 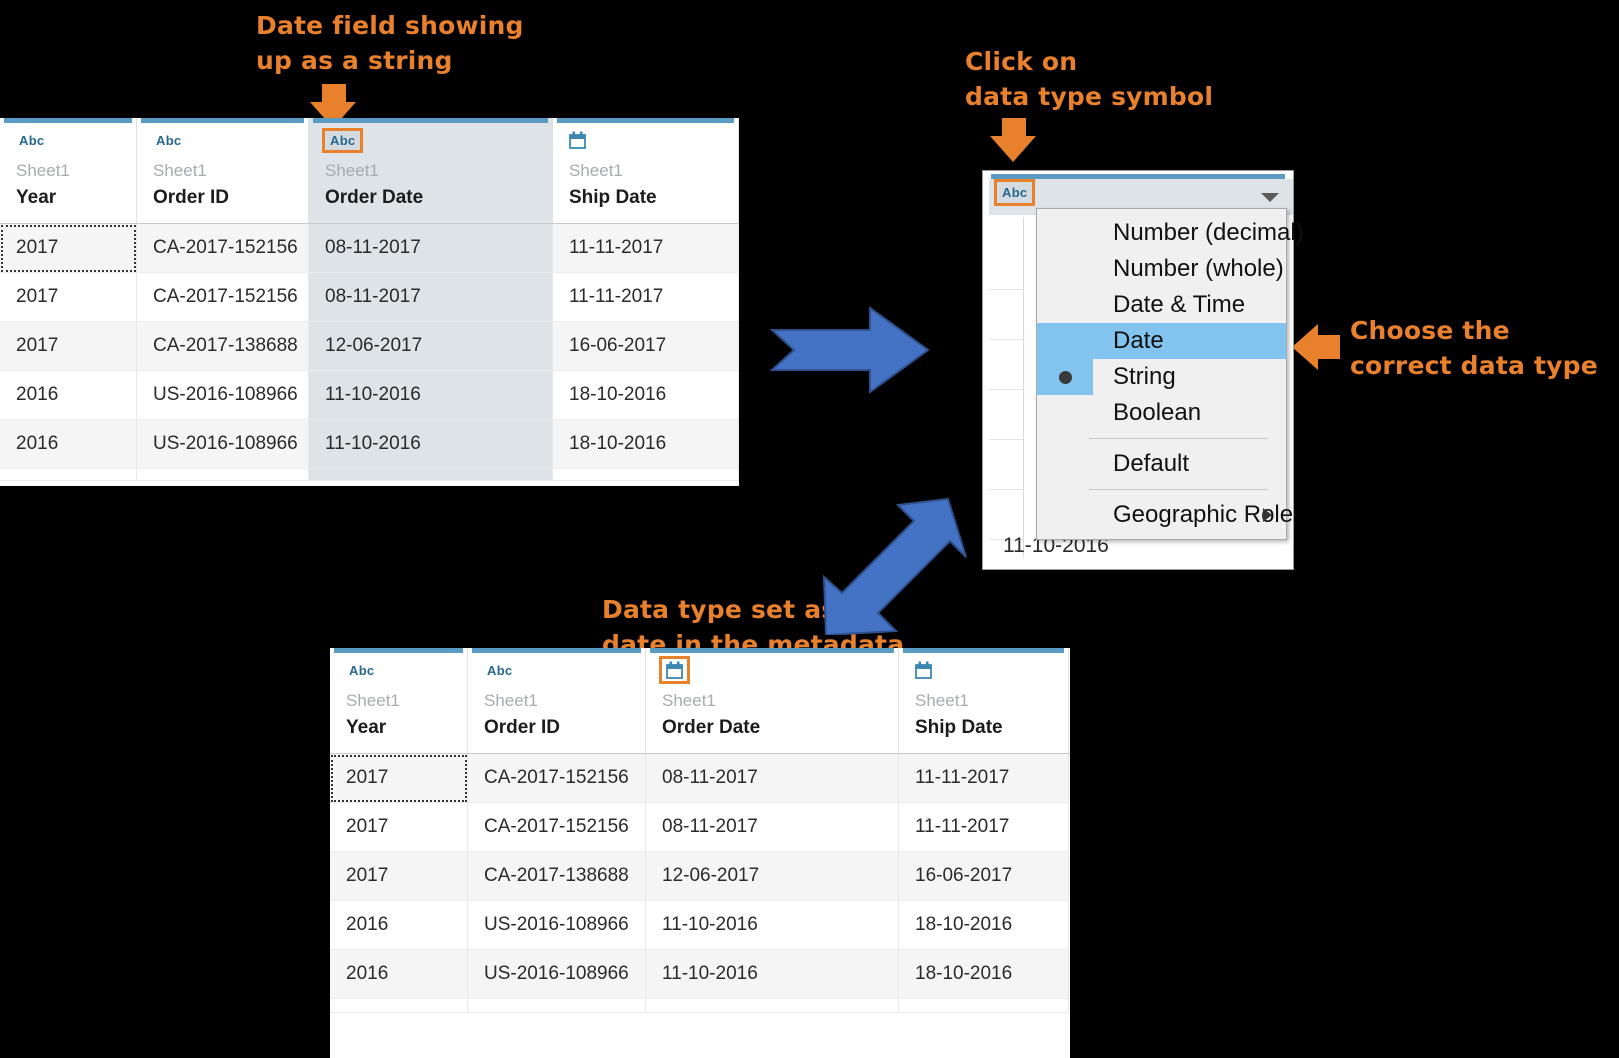 I want to click on data-type-button: Abc, so click(x=1014, y=192).